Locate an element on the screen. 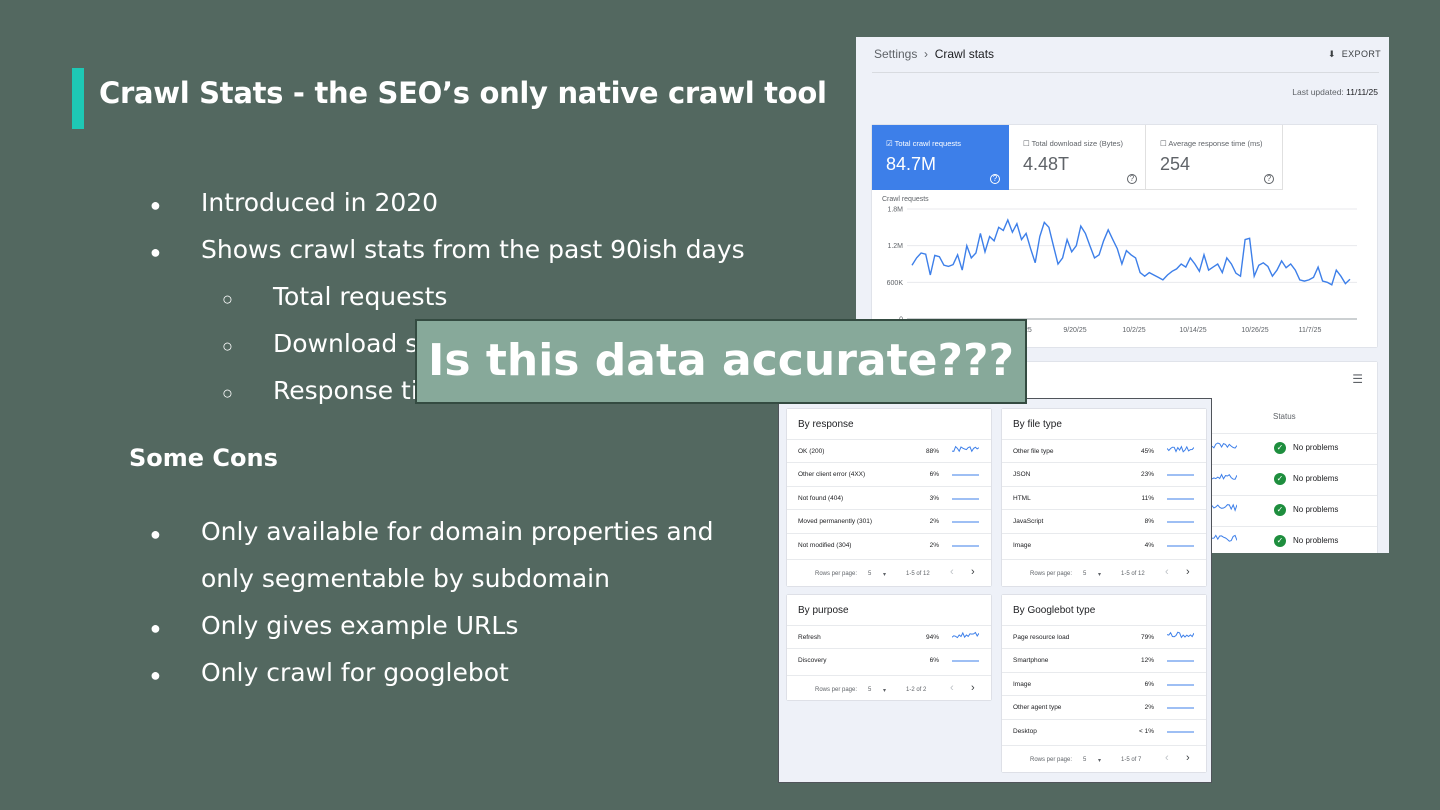 This screenshot has width=1440, height=810. breakdown-row: Moved permanently (301) 2% is located at coordinates (889, 520).